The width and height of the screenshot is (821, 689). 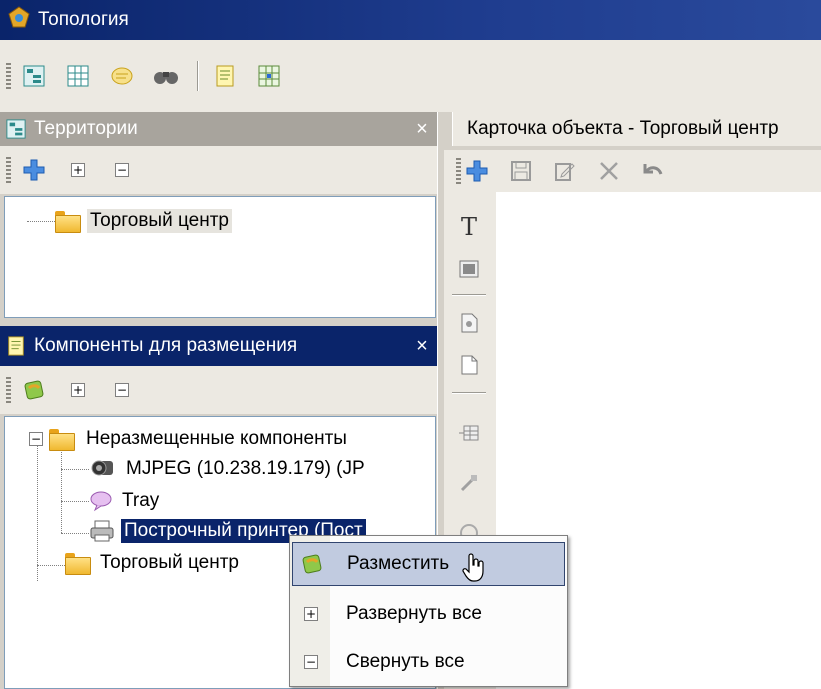 I want to click on main-toolbar, so click(x=410, y=76).